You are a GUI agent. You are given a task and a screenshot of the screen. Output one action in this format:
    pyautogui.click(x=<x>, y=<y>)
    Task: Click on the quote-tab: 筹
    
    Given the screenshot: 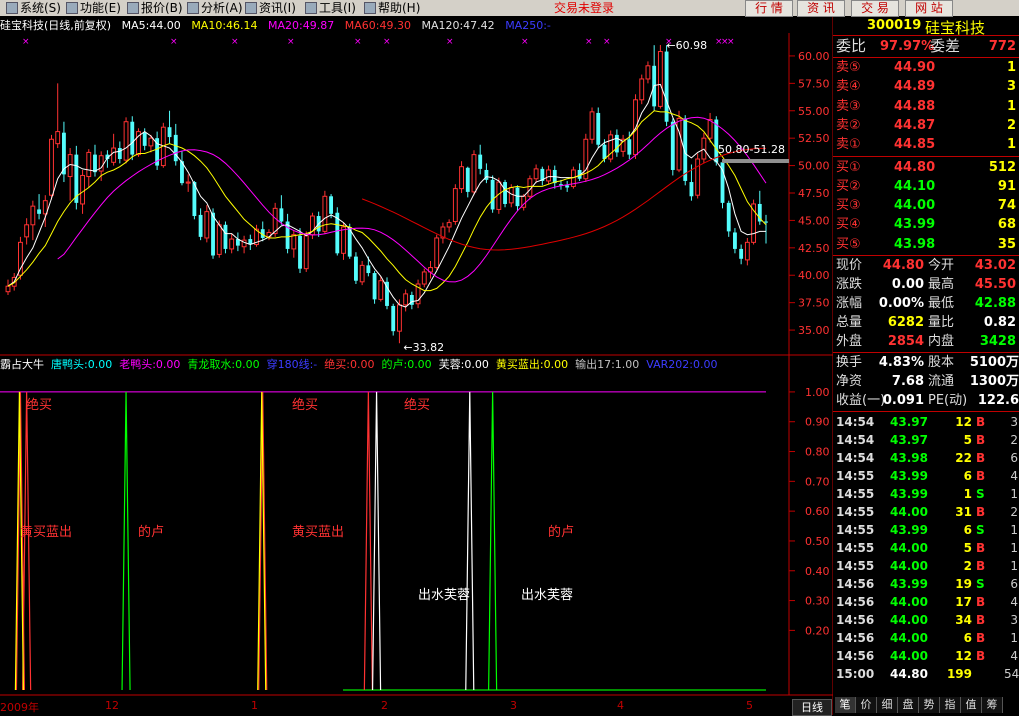 What is the action you would take?
    pyautogui.click(x=992, y=705)
    